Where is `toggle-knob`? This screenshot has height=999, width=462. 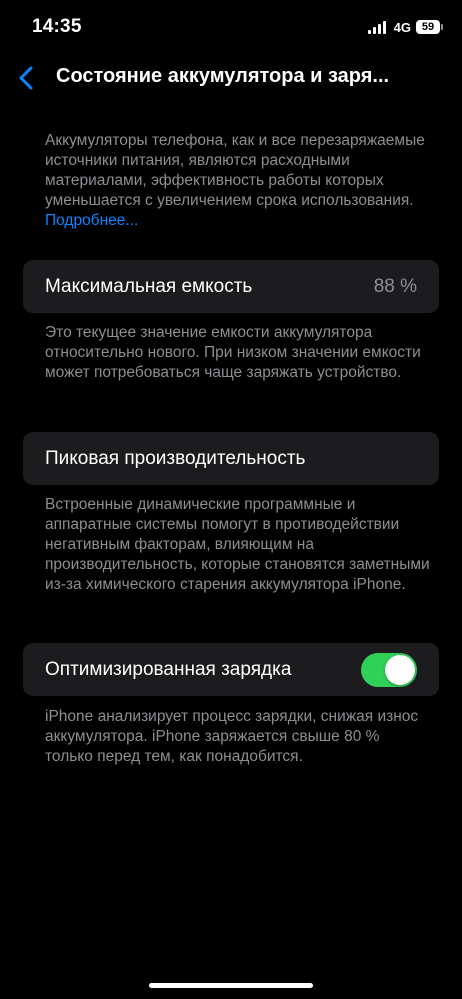 toggle-knob is located at coordinates (400, 669).